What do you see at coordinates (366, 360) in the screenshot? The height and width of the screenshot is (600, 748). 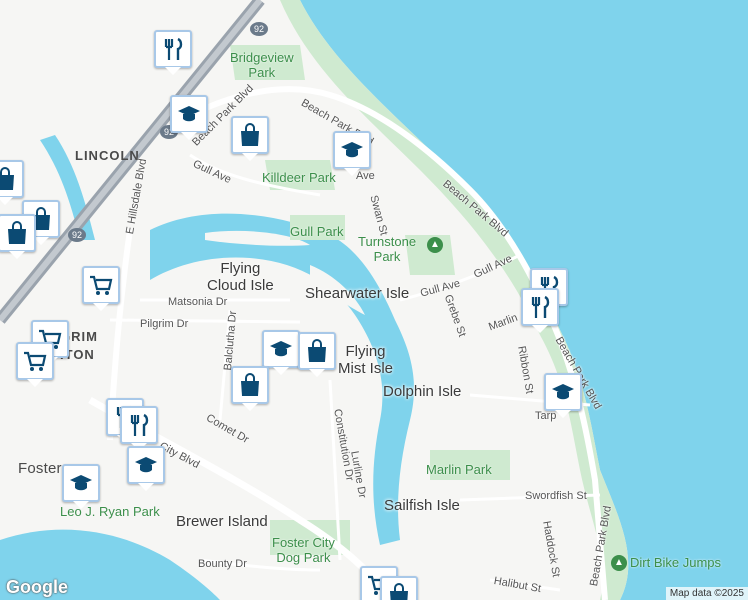 I see `flying-mist-isle-label: Flying Mist Isle` at bounding box center [366, 360].